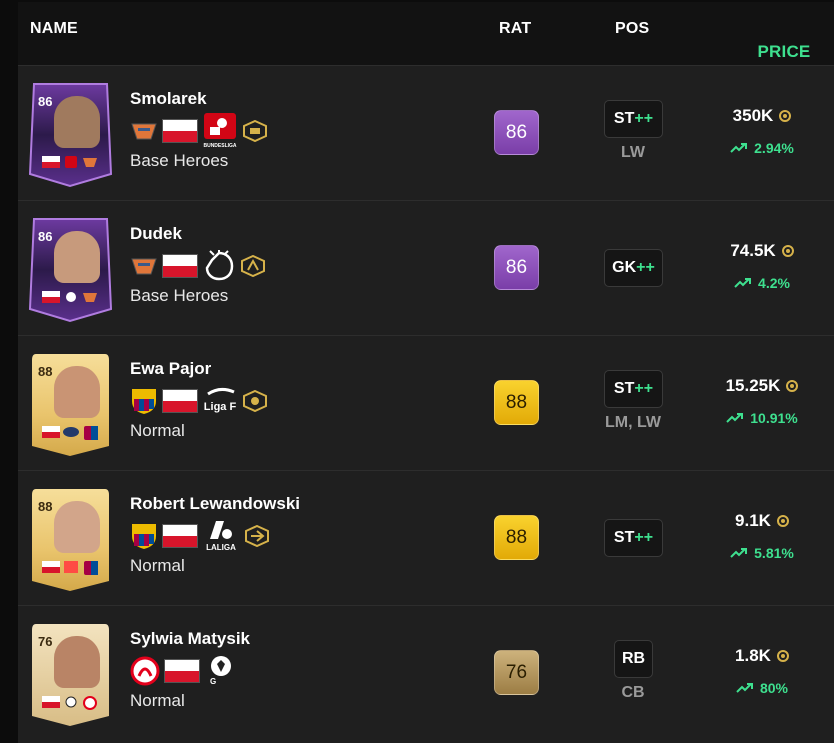 The image size is (834, 743). I want to click on name-column-header: NAME, so click(54, 29).